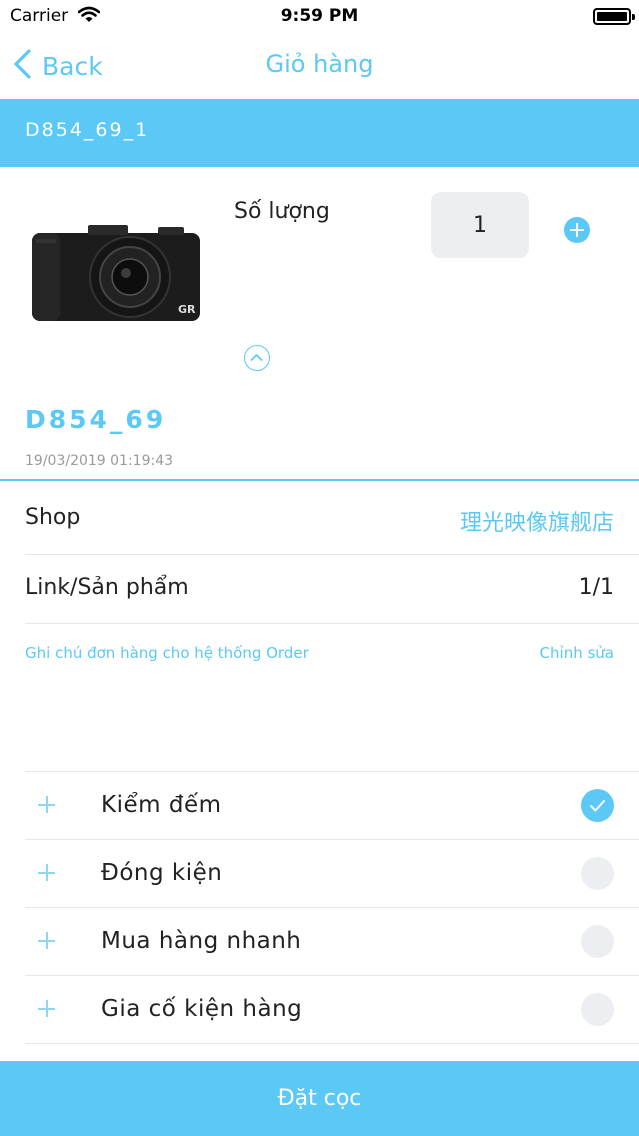 This screenshot has height=1136, width=639. What do you see at coordinates (332, 589) in the screenshot?
I see `link-product-row: Link/Sản phẩm 1/1` at bounding box center [332, 589].